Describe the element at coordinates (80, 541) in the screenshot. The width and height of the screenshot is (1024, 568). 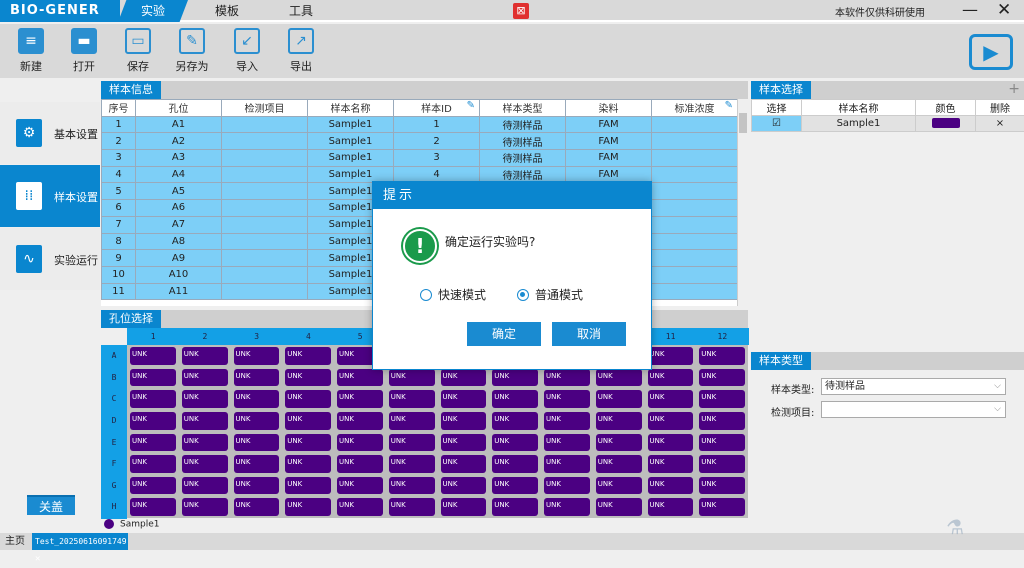
I see `file-tab: Test_20250616091749 ✕` at that location.